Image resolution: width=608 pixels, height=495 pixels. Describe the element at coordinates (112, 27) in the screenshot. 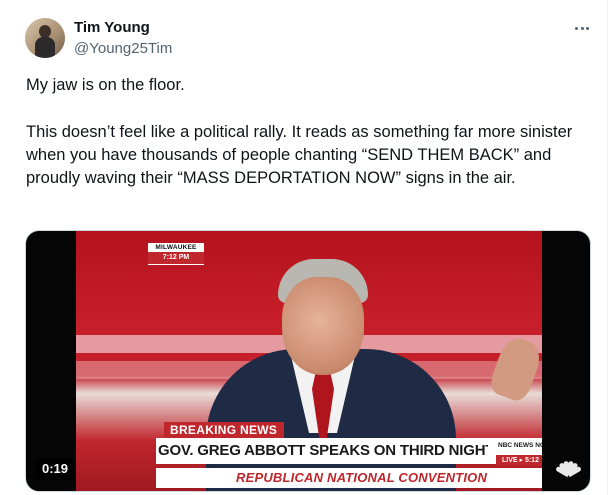

I see `author-name: Tim Young` at that location.